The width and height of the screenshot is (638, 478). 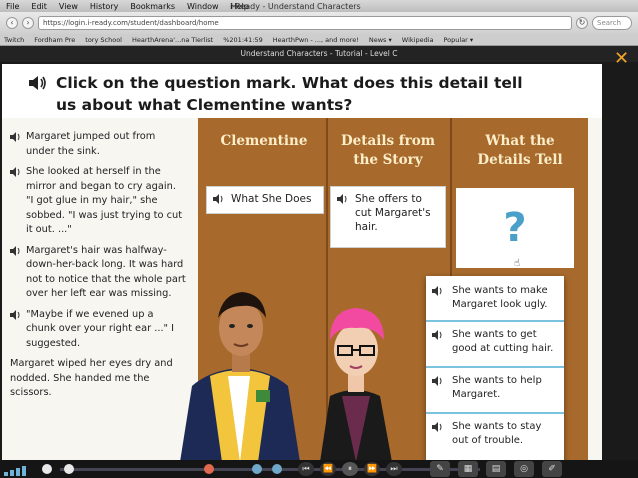 I want to click on rewind-icon: ⏮, so click(x=306, y=469).